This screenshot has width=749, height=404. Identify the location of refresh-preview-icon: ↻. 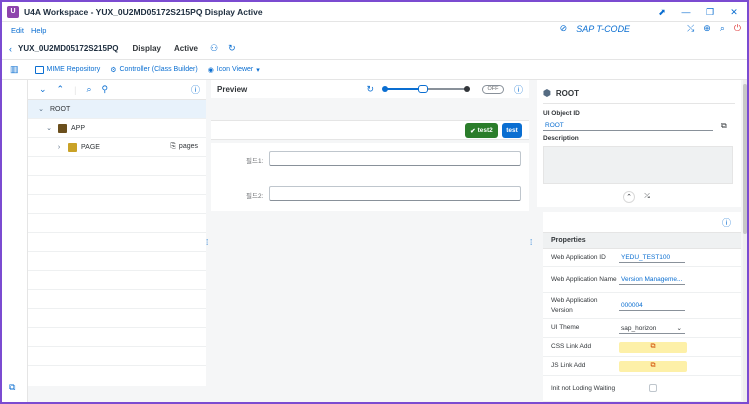
(370, 89).